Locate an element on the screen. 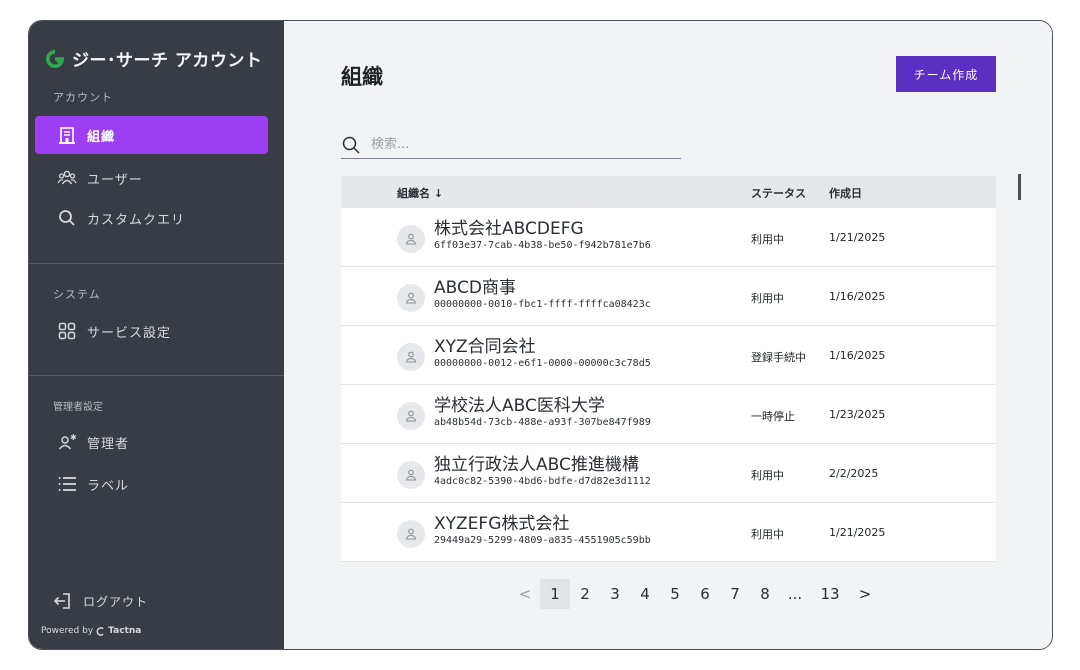 Image resolution: width=1080 pixels, height=670 pixels. admin-icon: ✱ is located at coordinates (67, 441).